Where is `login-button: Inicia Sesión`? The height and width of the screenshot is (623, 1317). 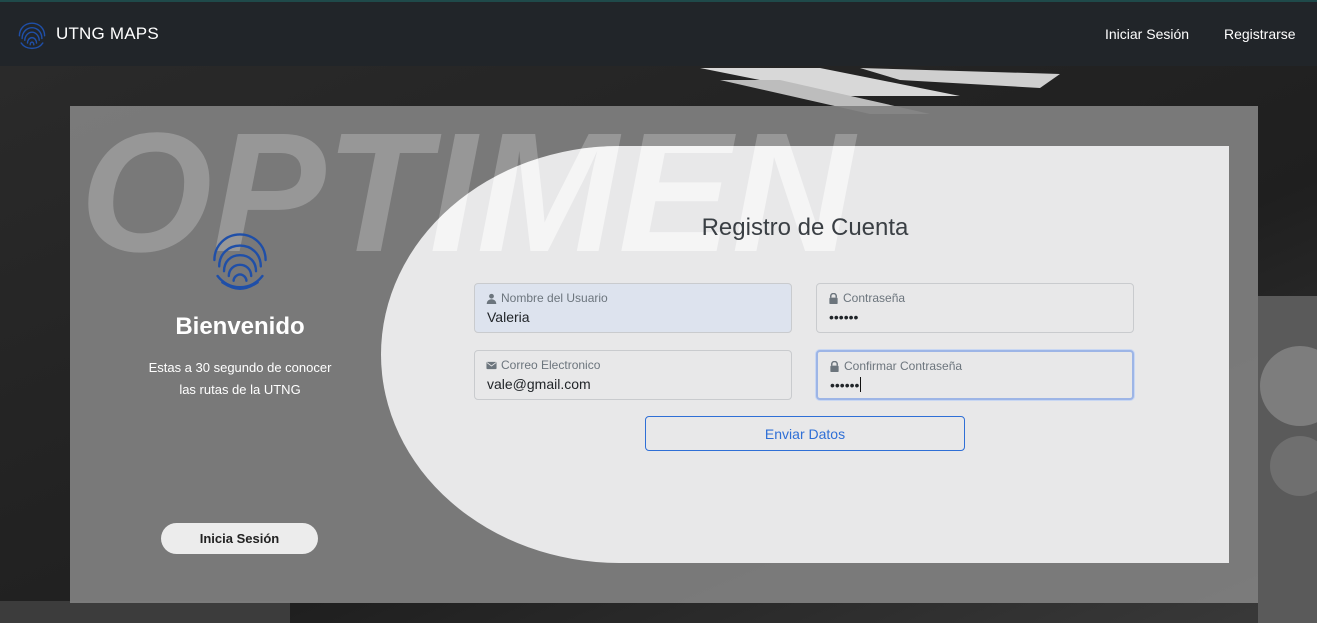
login-button: Inicia Sesión is located at coordinates (239, 538).